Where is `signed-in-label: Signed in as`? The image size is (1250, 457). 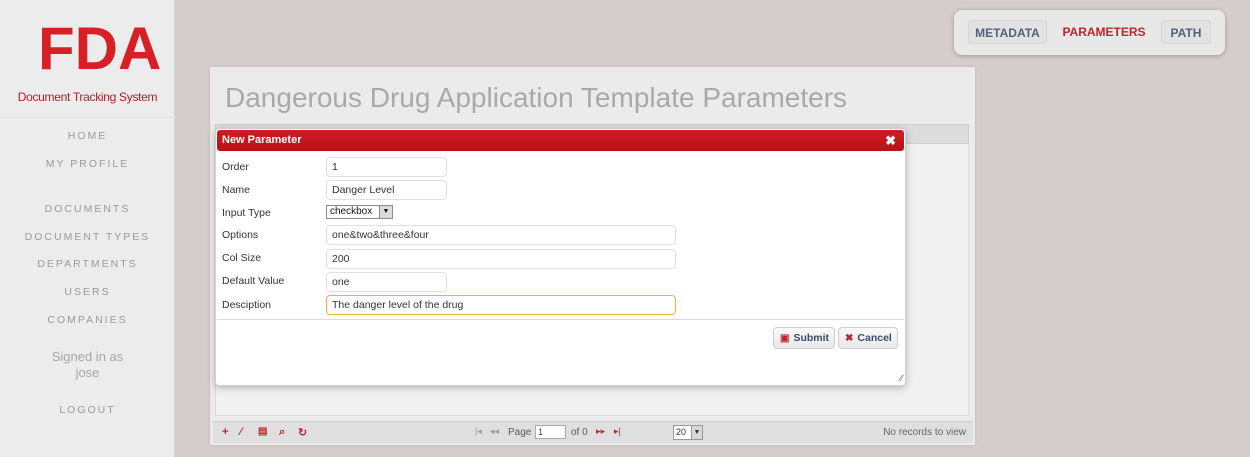 signed-in-label: Signed in as is located at coordinates (87, 356).